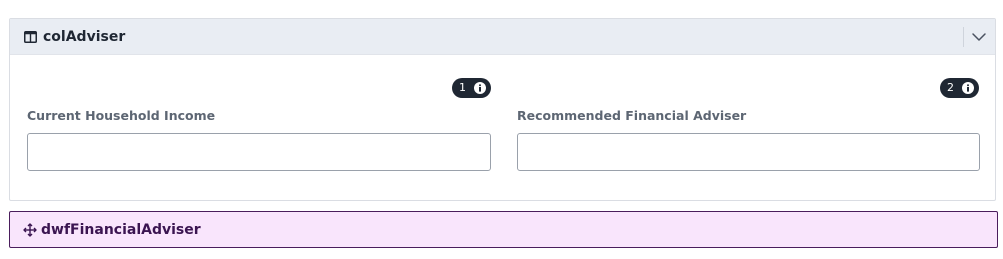 The image size is (1003, 259). Describe the element at coordinates (632, 115) in the screenshot. I see `financial-adviser-label: Recommended Financial Adviser` at that location.